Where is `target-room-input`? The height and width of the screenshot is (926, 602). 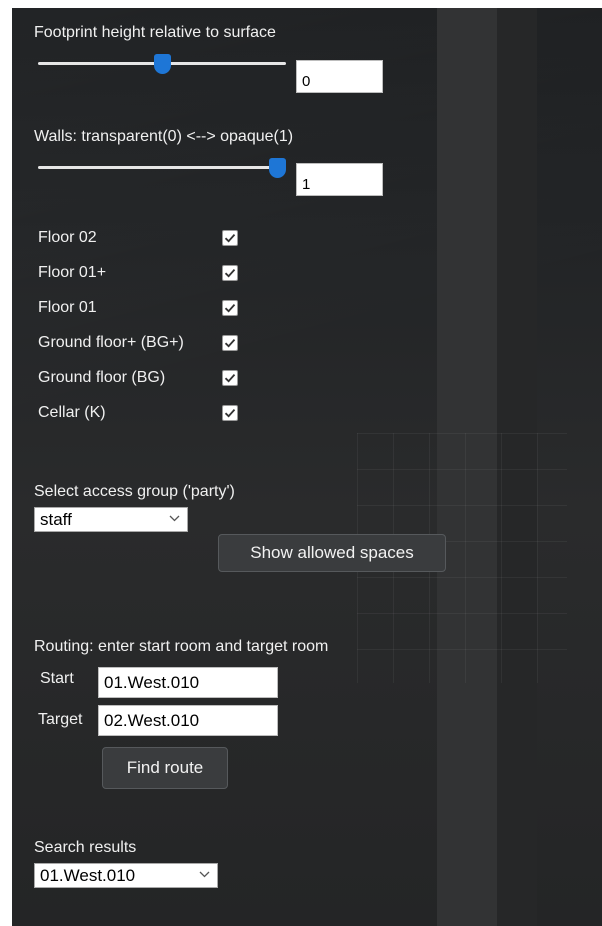
target-room-input is located at coordinates (188, 720).